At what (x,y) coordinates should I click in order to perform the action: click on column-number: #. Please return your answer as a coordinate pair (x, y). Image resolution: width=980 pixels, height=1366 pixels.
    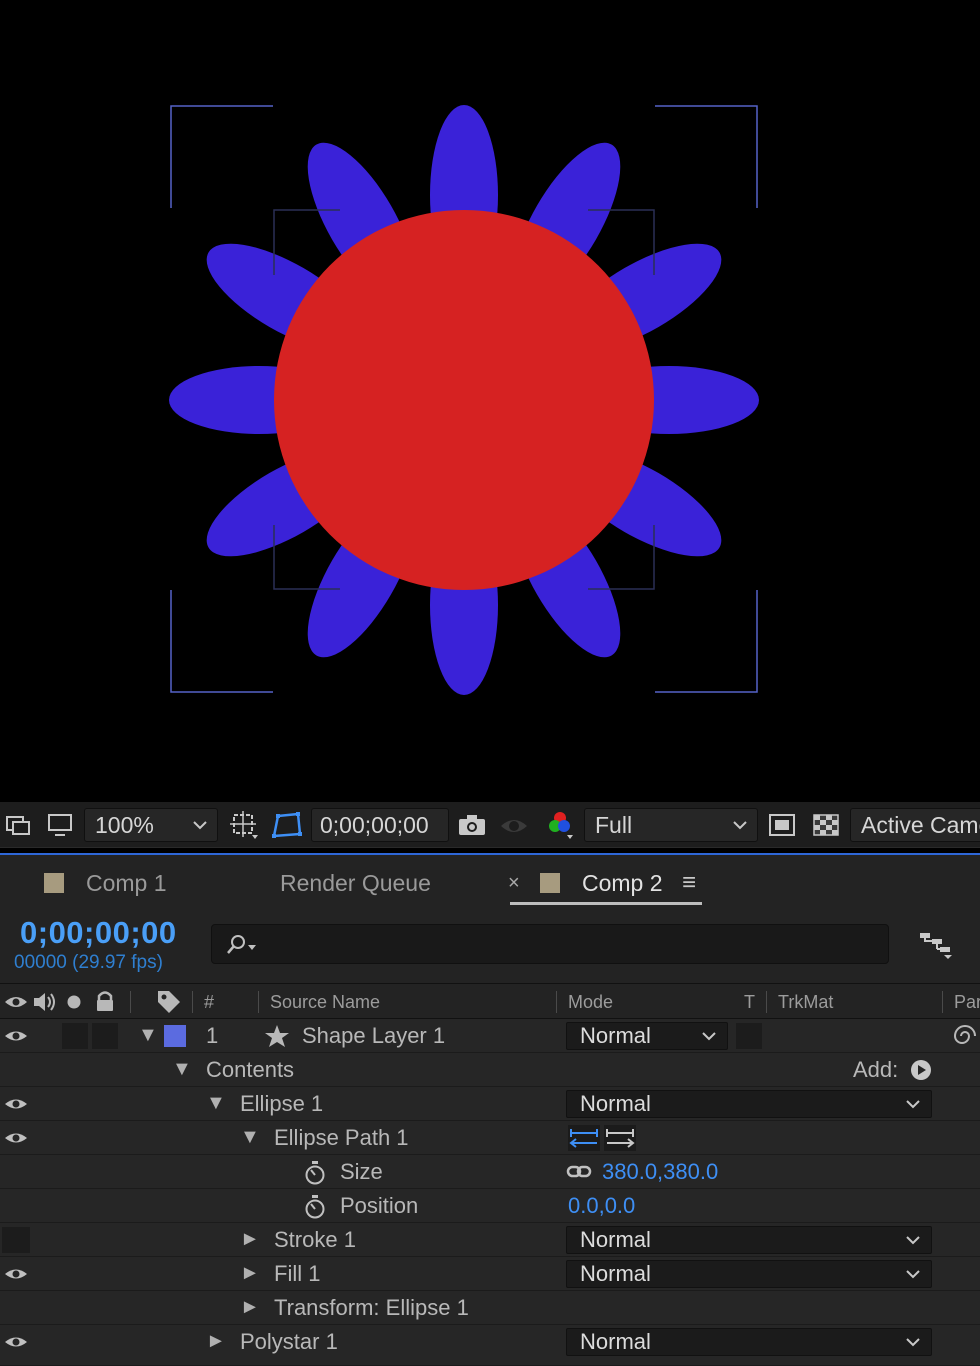
    Looking at the image, I should click on (209, 1002).